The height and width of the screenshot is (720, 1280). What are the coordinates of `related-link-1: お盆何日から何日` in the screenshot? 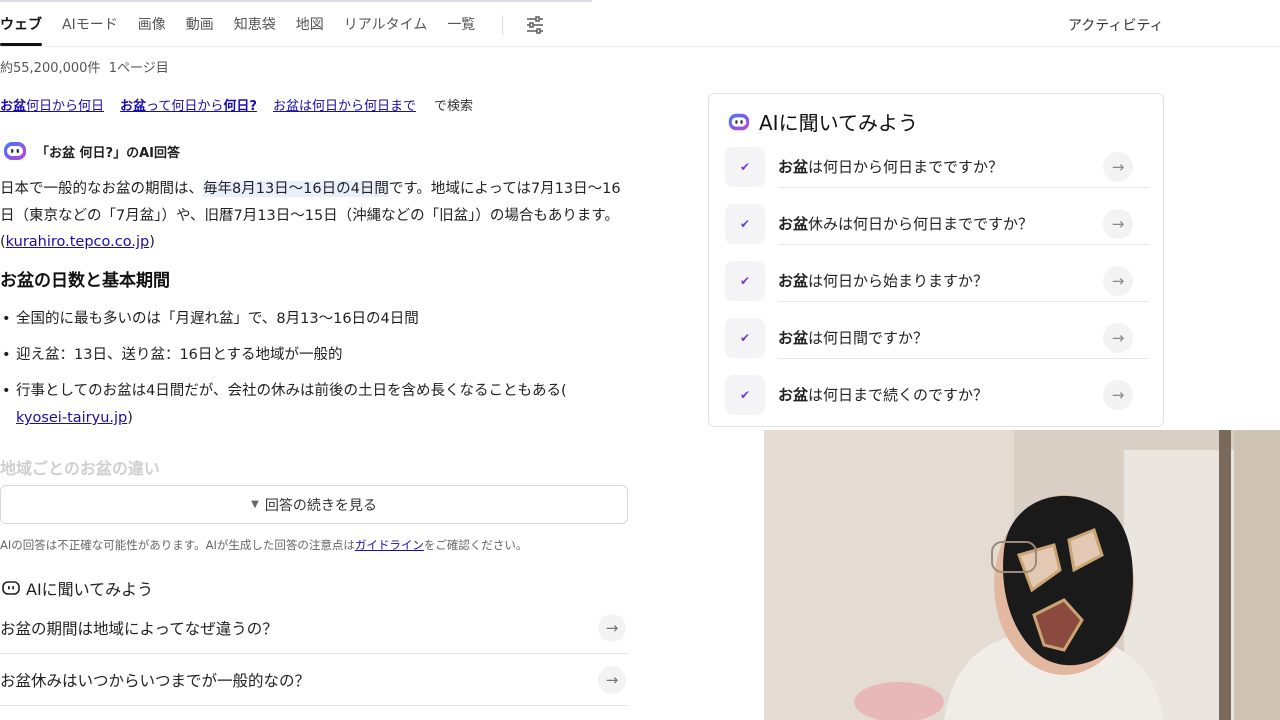 It's located at (52, 104).